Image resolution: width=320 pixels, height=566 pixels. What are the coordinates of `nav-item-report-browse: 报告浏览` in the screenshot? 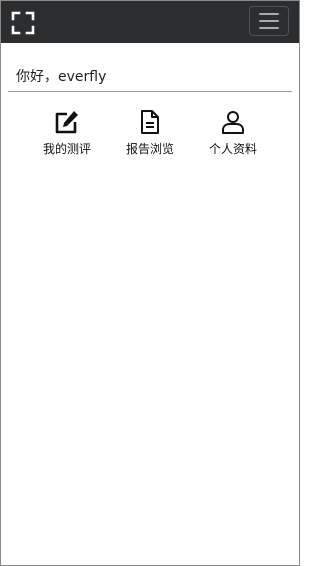 It's located at (150, 133).